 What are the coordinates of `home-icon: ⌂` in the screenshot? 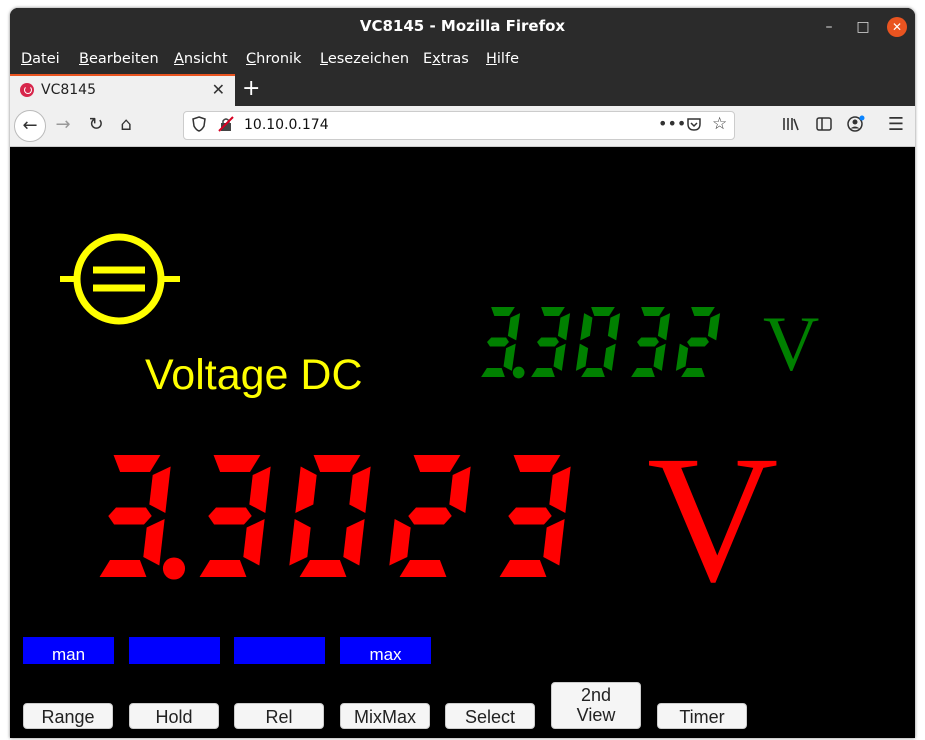 It's located at (126, 124).